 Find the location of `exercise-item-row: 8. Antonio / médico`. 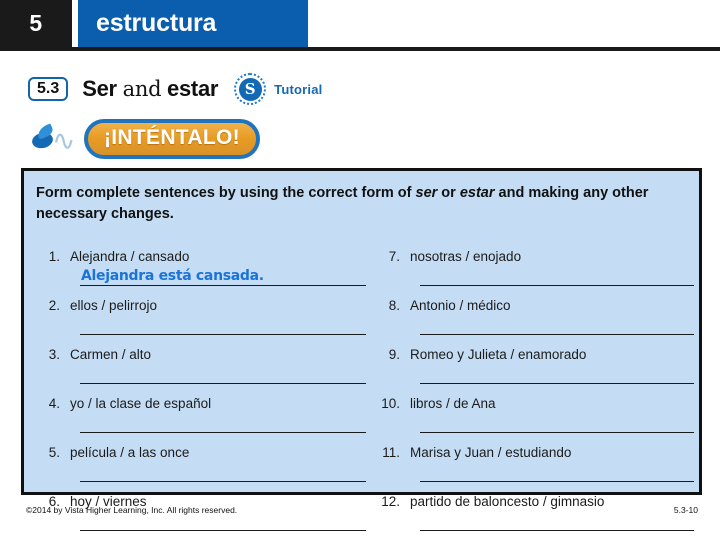

exercise-item-row: 8. Antonio / médico is located at coordinates (535, 305).